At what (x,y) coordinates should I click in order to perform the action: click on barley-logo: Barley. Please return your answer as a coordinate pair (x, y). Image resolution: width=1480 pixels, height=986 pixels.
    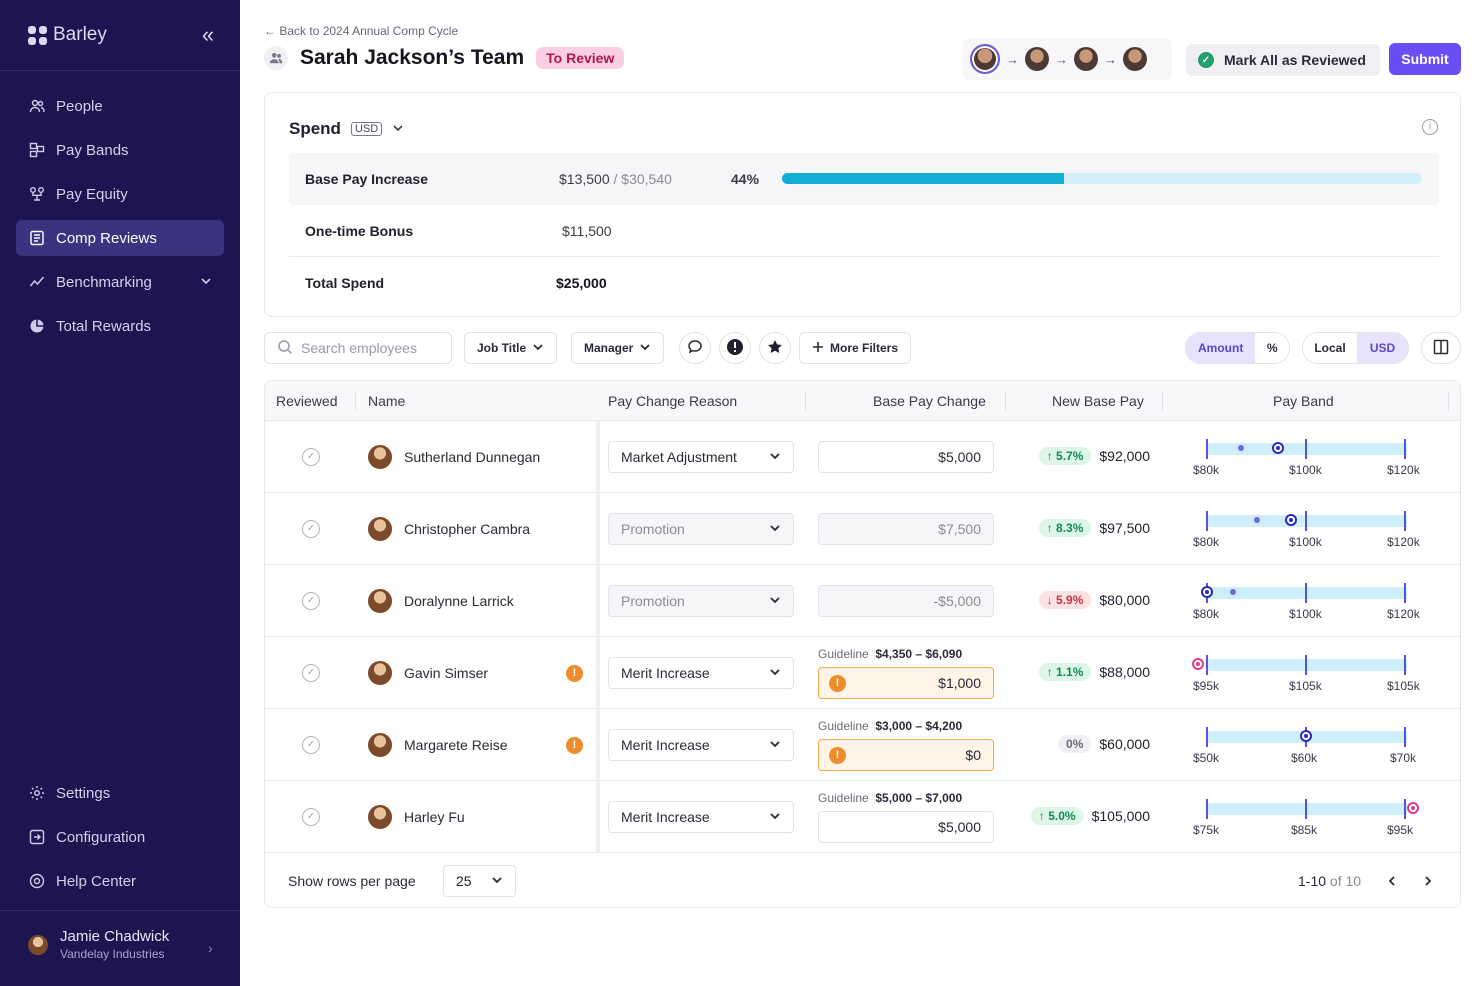
    Looking at the image, I should click on (67, 35).